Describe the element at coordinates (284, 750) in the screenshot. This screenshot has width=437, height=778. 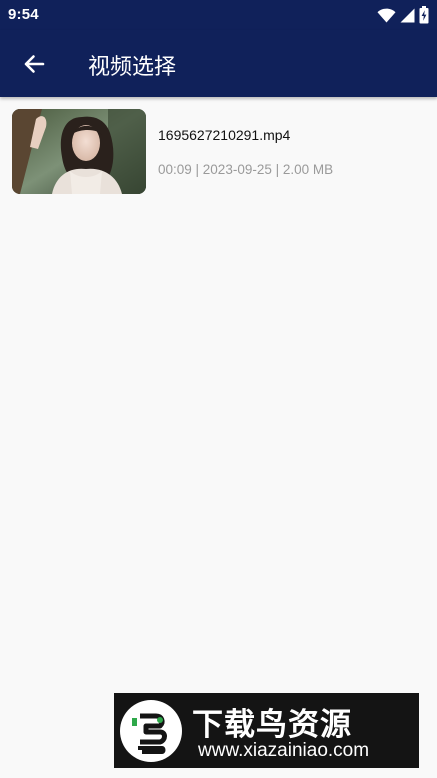
I see `watermark-url: www.xiazainiao.com` at that location.